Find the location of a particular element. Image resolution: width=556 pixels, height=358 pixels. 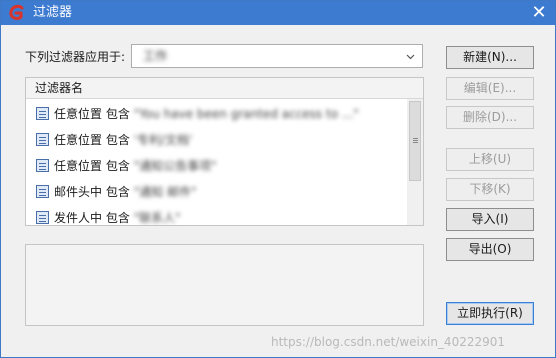

filter-row: 任意位置 包含 "通知公告事项" is located at coordinates (216, 166).